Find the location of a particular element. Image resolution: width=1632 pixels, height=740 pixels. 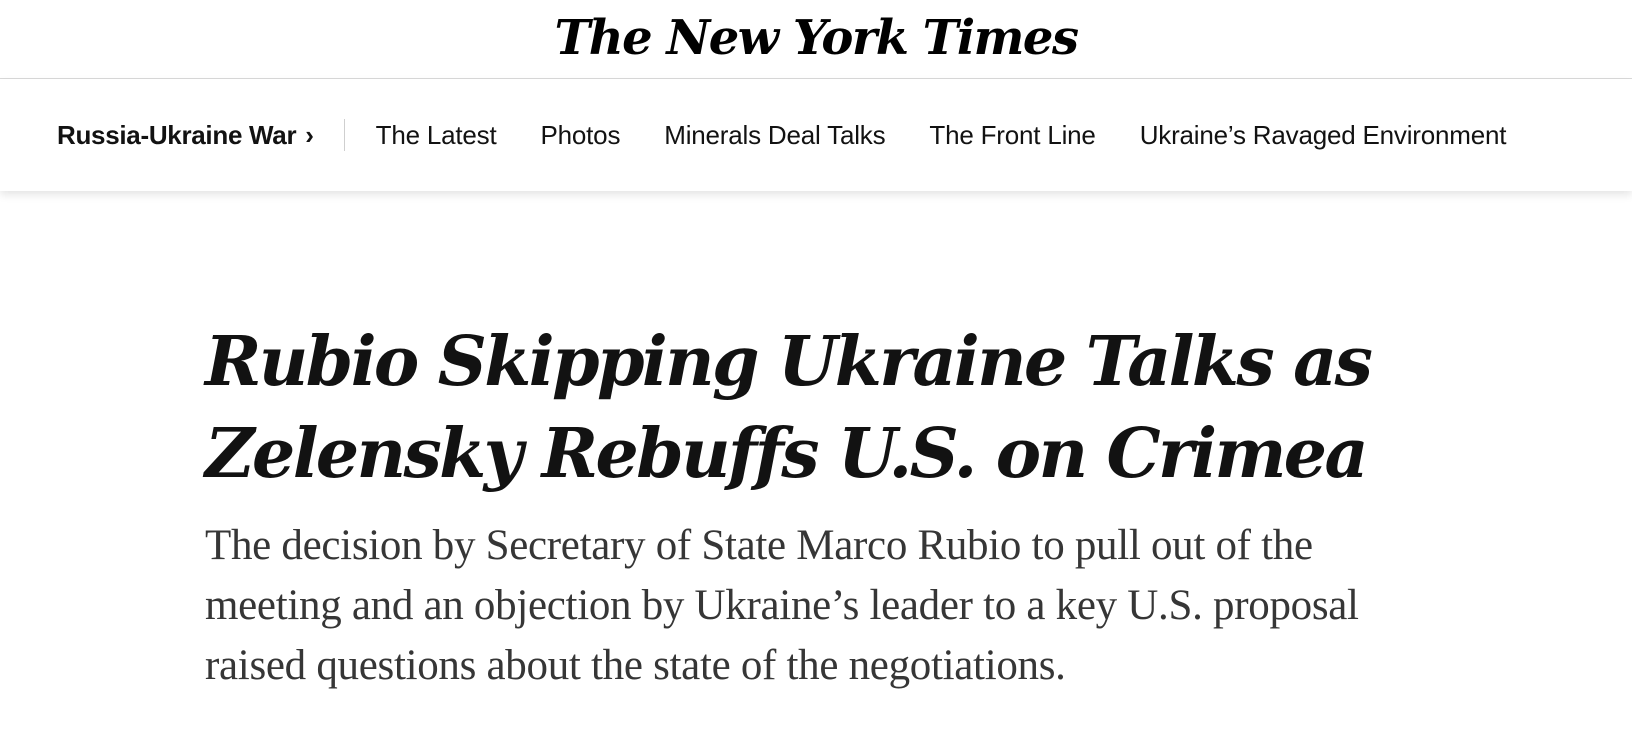

nav-link-minerals-deal-talks: Minerals Deal Talks is located at coordinates (774, 135).